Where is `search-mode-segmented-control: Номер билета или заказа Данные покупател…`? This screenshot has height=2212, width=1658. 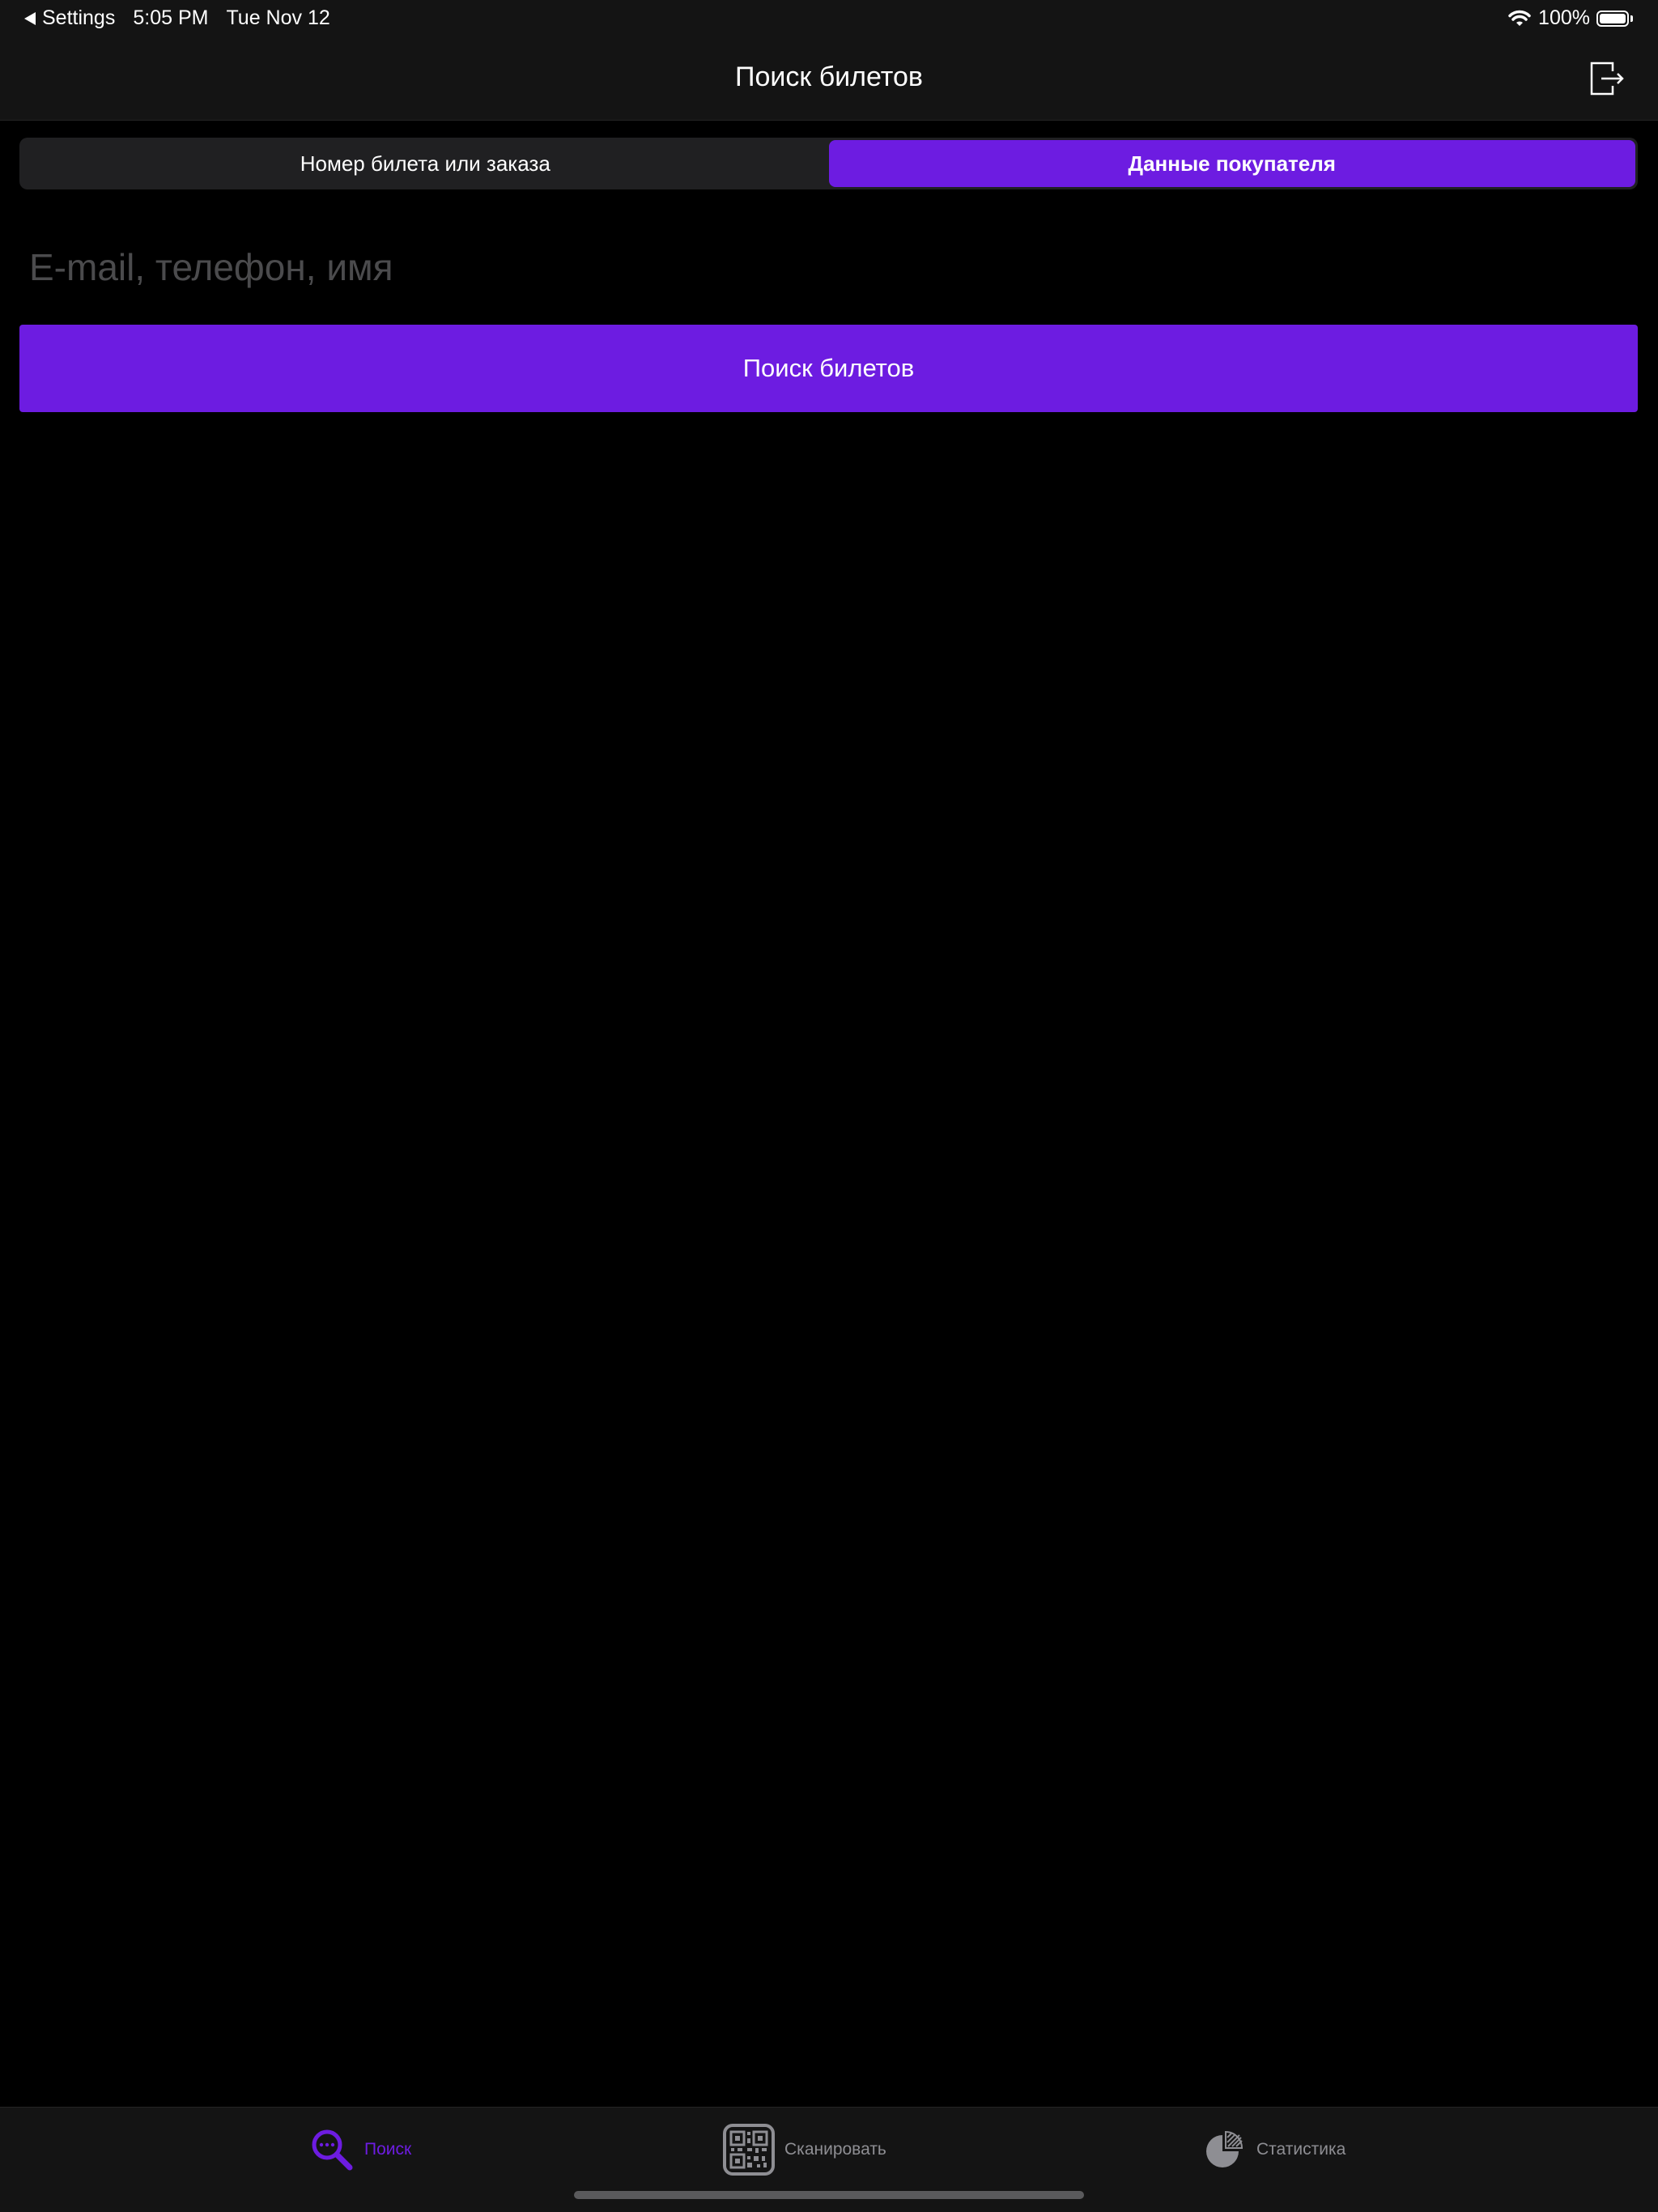
search-mode-segmented-control: Номер билета или заказа Данные покупател… is located at coordinates (828, 163).